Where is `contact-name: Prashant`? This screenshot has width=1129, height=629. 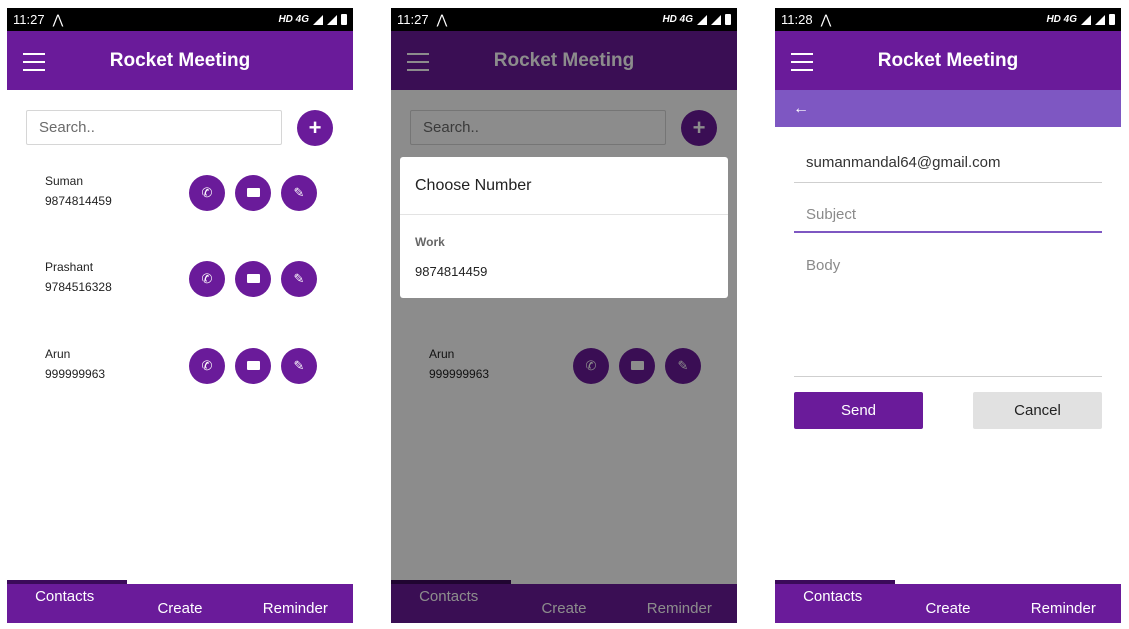 contact-name: Prashant is located at coordinates (69, 267).